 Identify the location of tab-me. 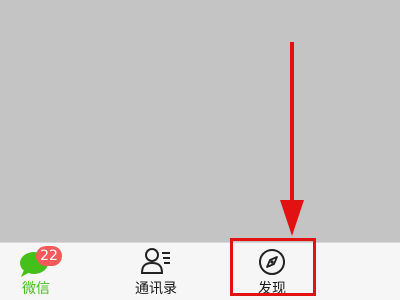
(368, 271).